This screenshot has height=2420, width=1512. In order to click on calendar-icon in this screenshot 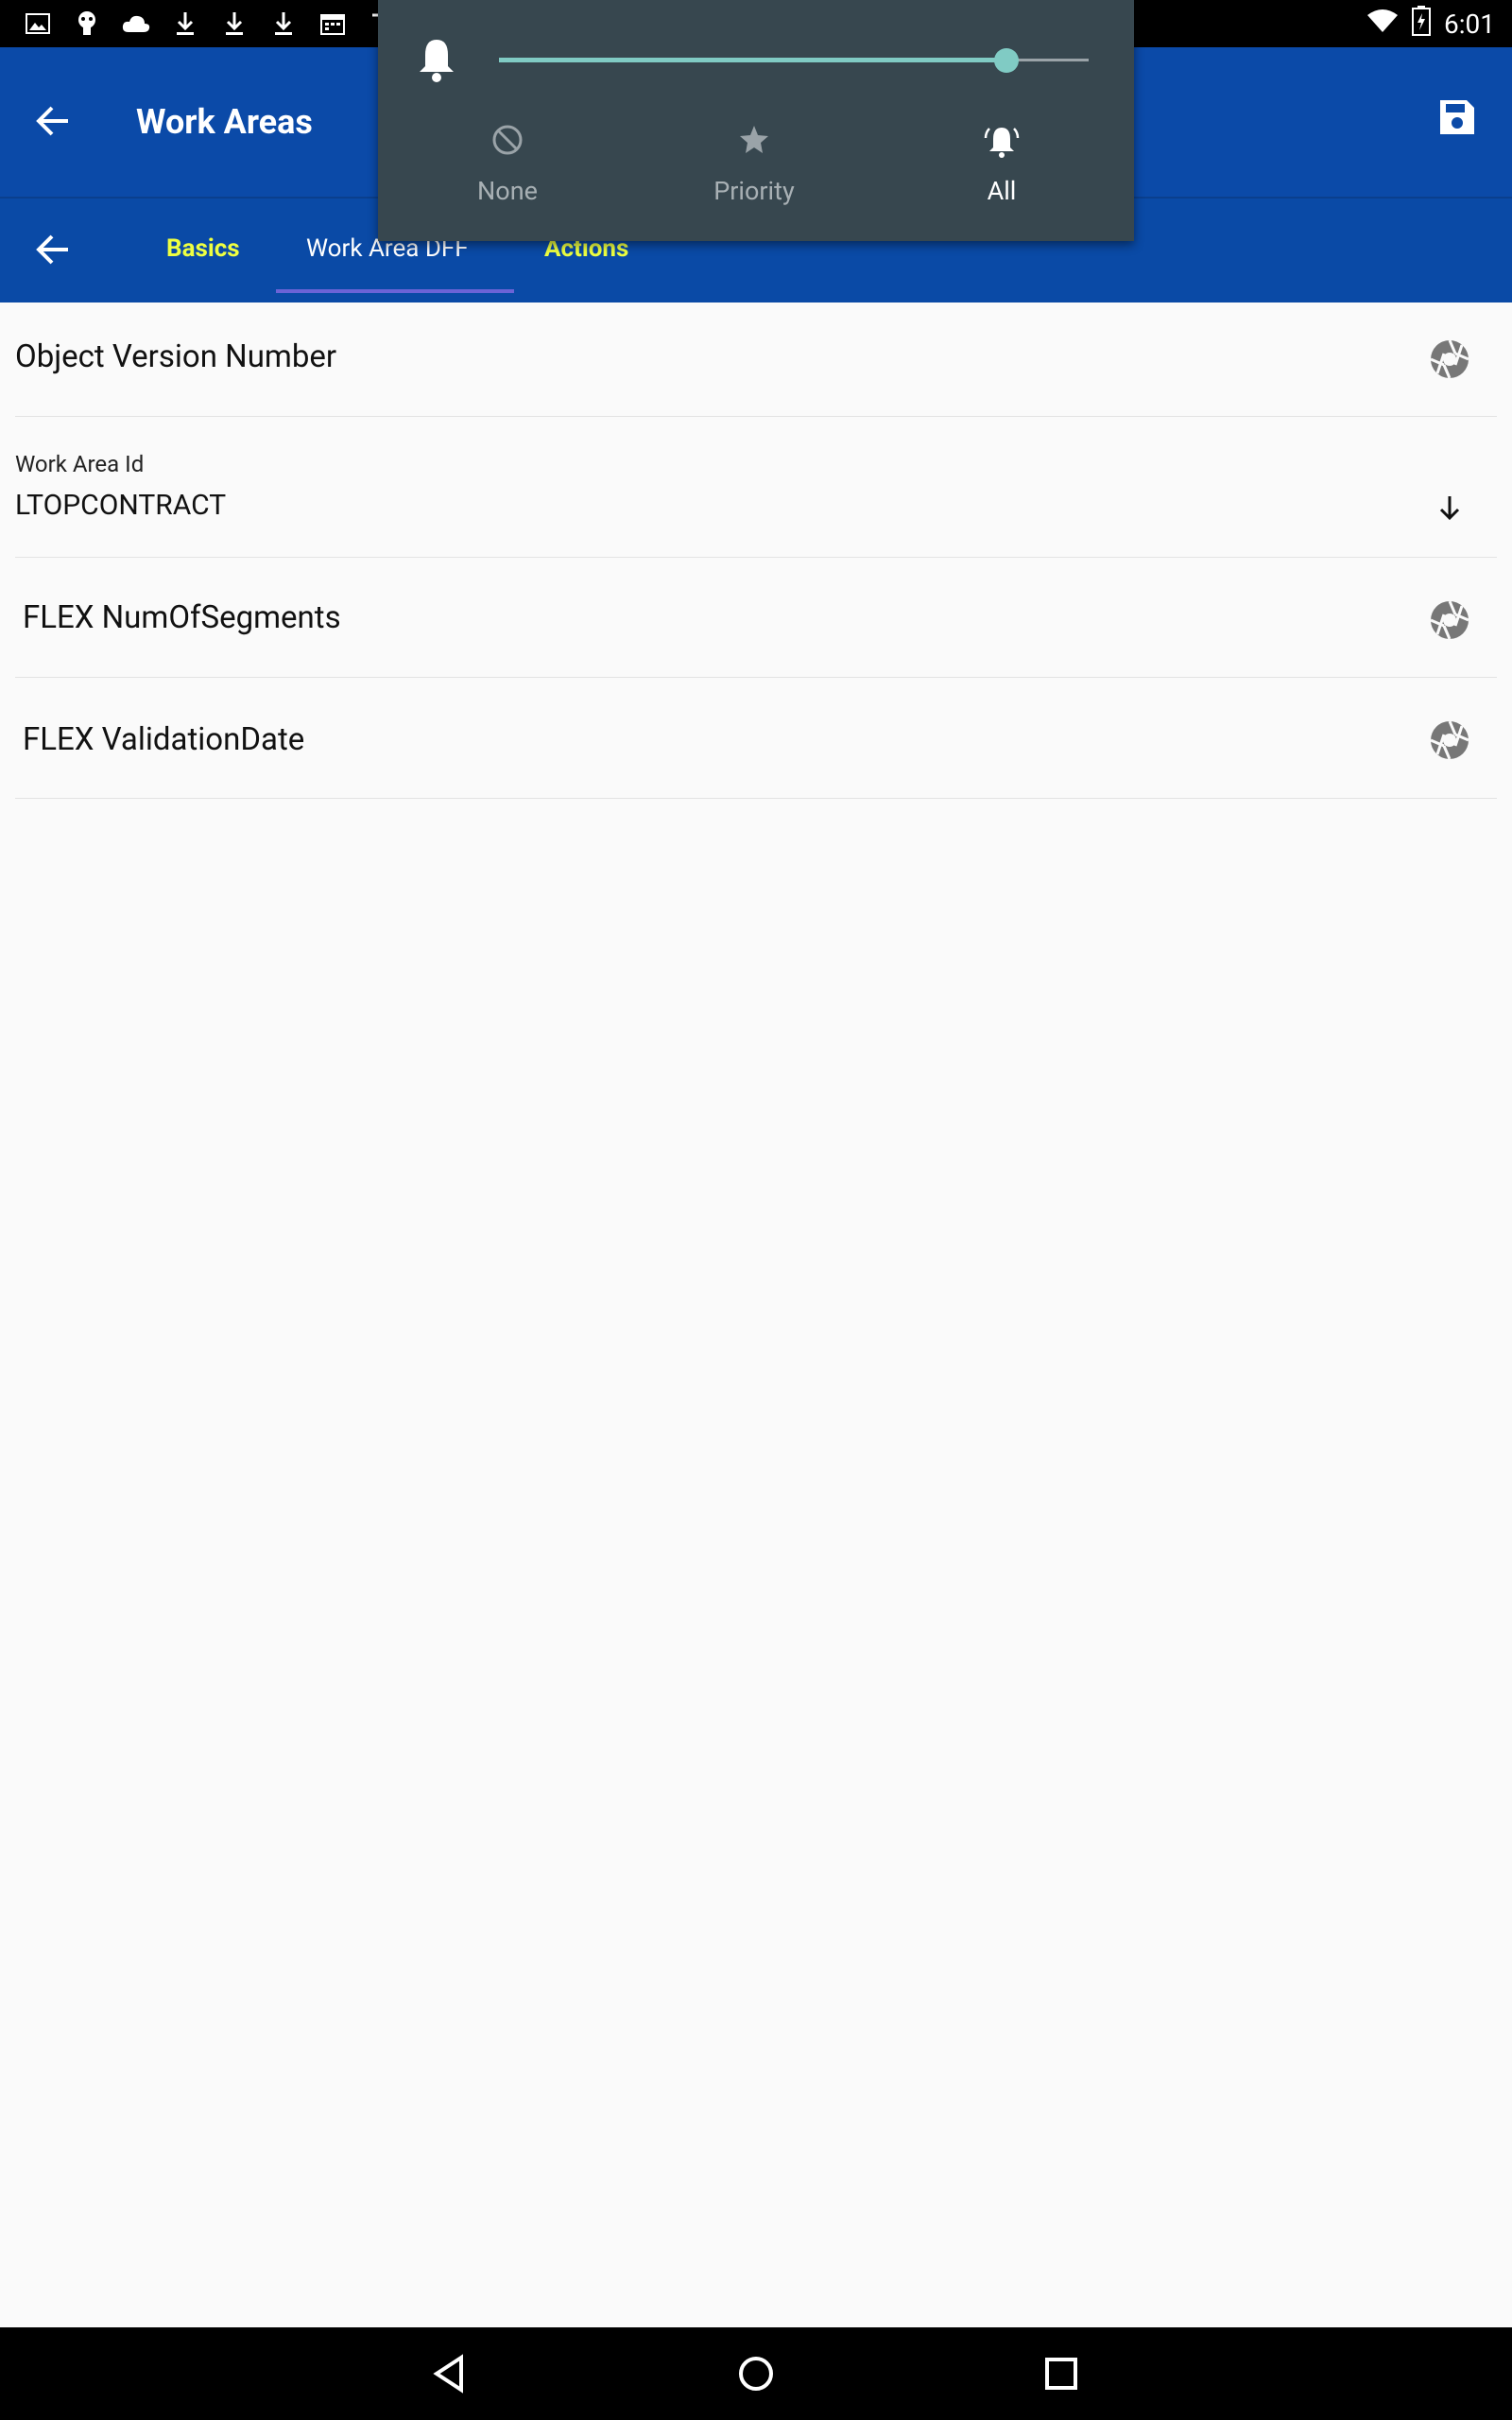, I will do `click(333, 24)`.